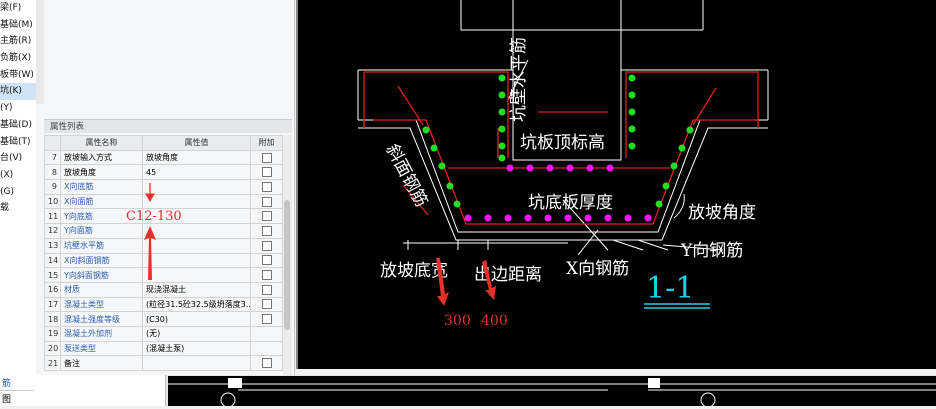  I want to click on properties-scrollbar-thumb, so click(287, 265).